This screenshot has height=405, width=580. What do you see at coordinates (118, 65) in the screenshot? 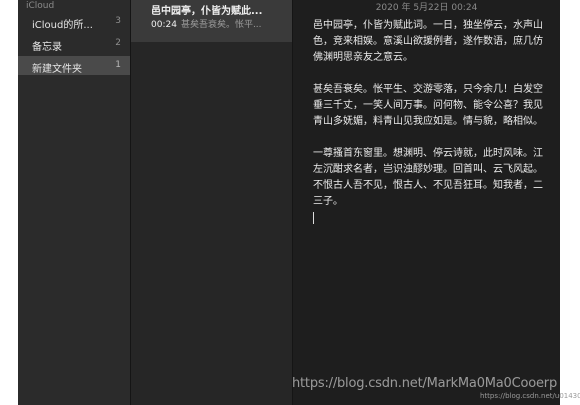
I see `folder-count: 1` at bounding box center [118, 65].